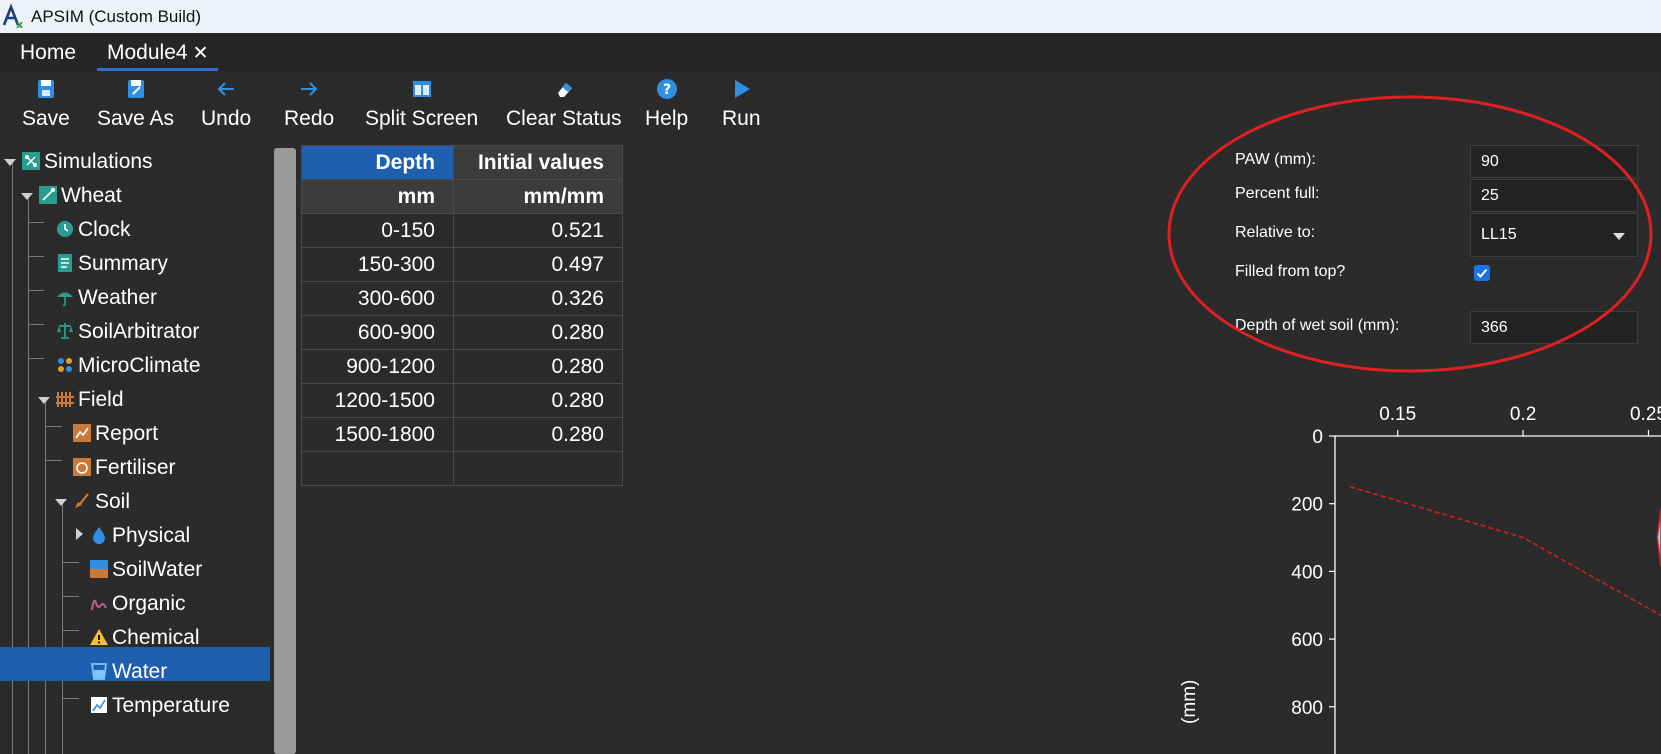  I want to click on water-polygon, so click(1658, 537).